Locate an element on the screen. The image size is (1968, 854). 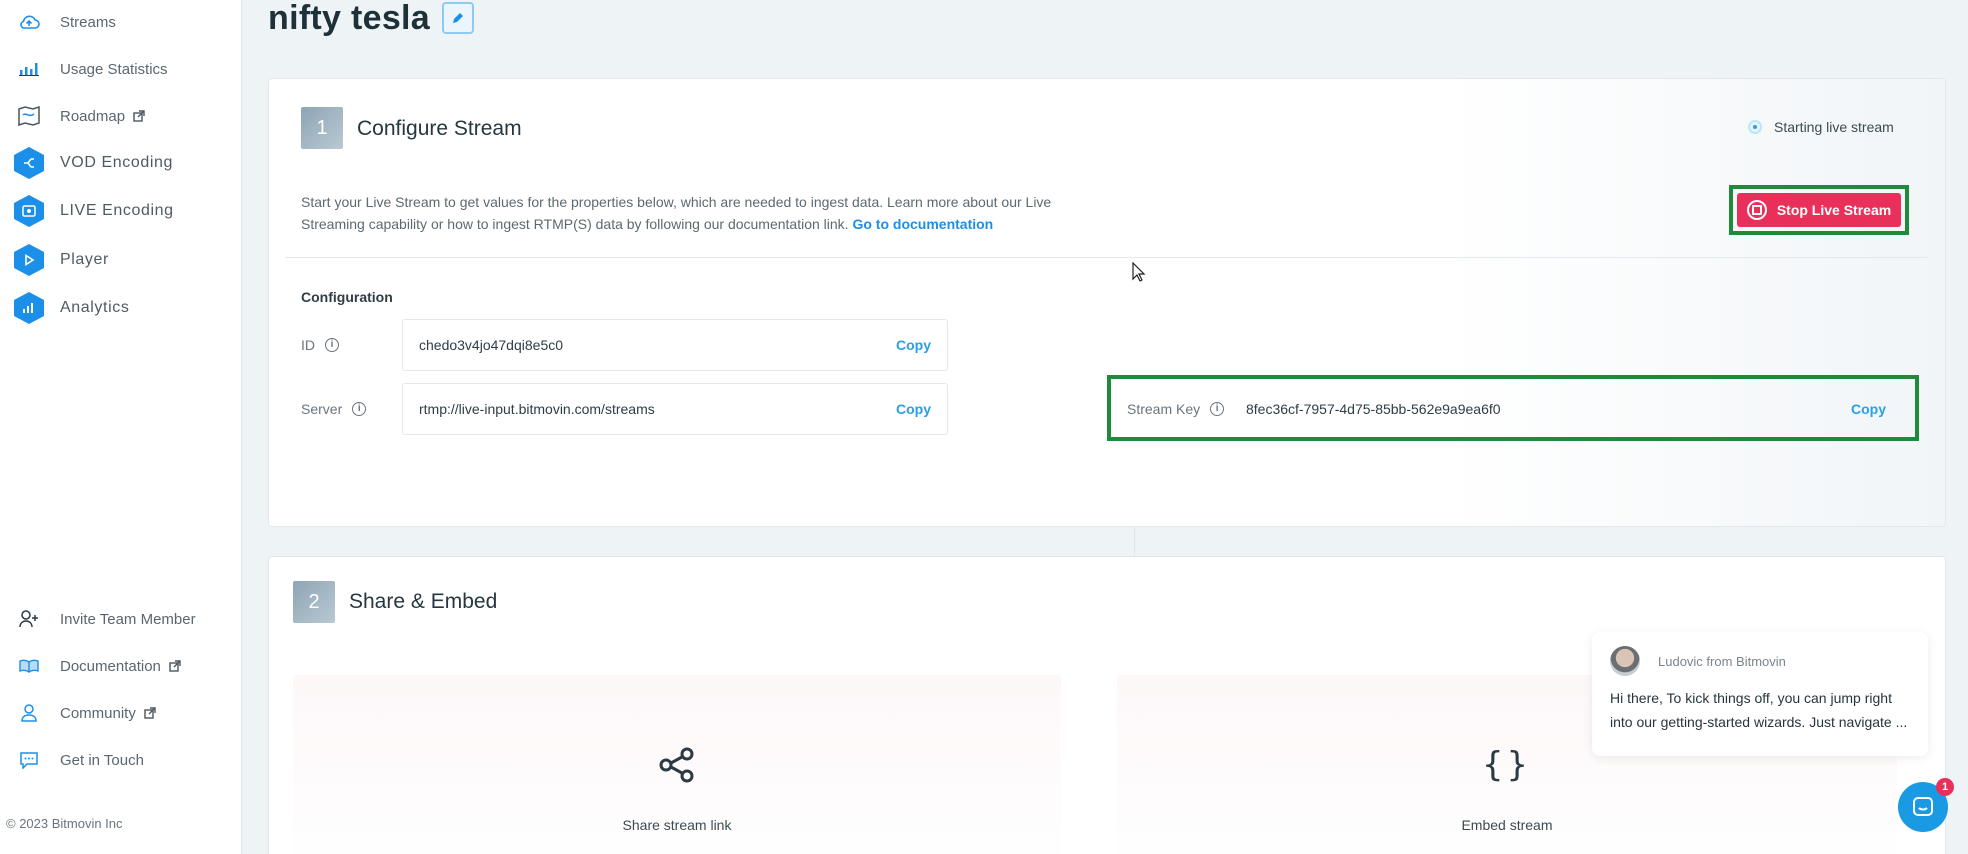
section-title: Configure Stream is located at coordinates (439, 128).